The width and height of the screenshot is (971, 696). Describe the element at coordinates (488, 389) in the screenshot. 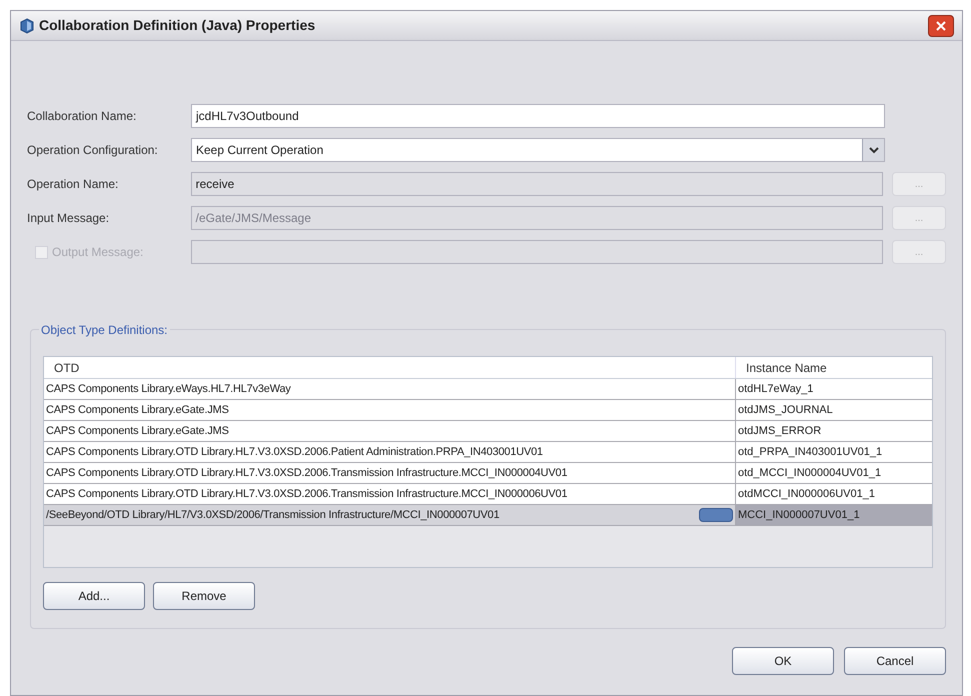

I see `table-row: CAPS Components Library.eWays.HL7.HL7v3eWay otdHL7eWay_1` at that location.